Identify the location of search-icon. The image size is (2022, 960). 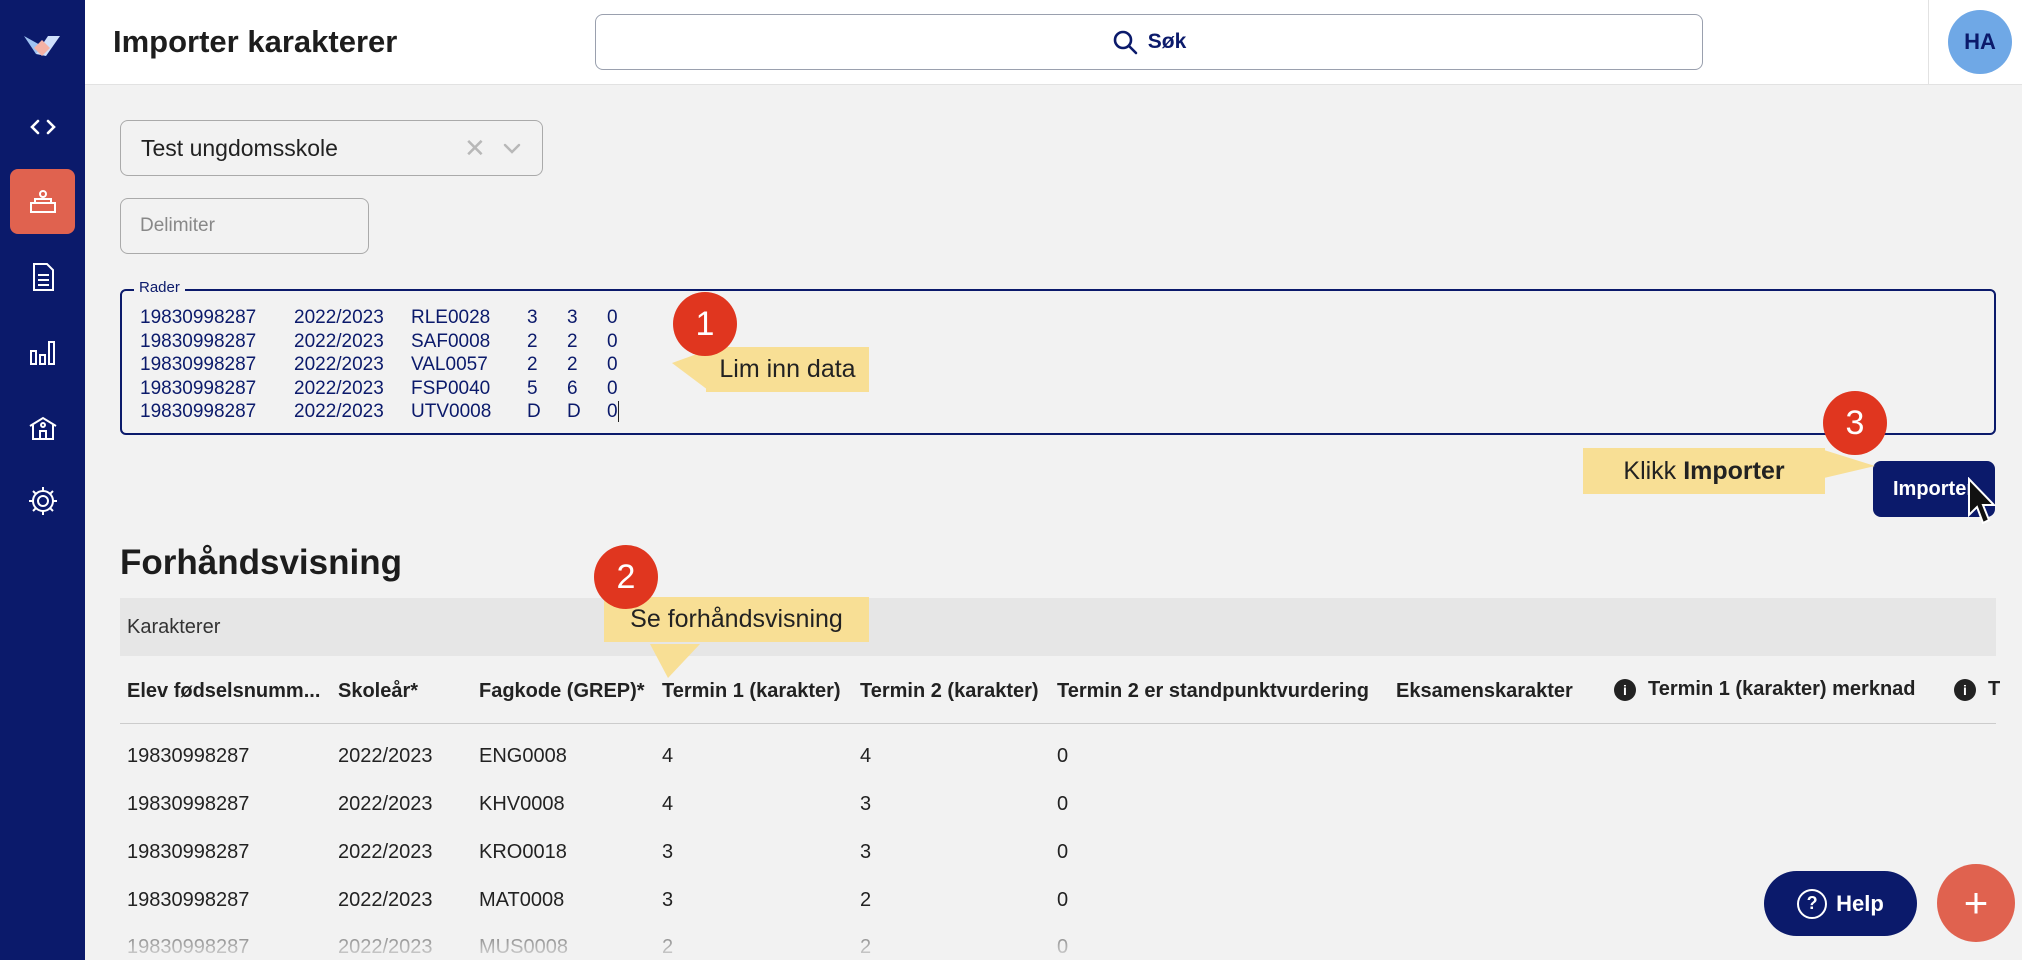
(1125, 42).